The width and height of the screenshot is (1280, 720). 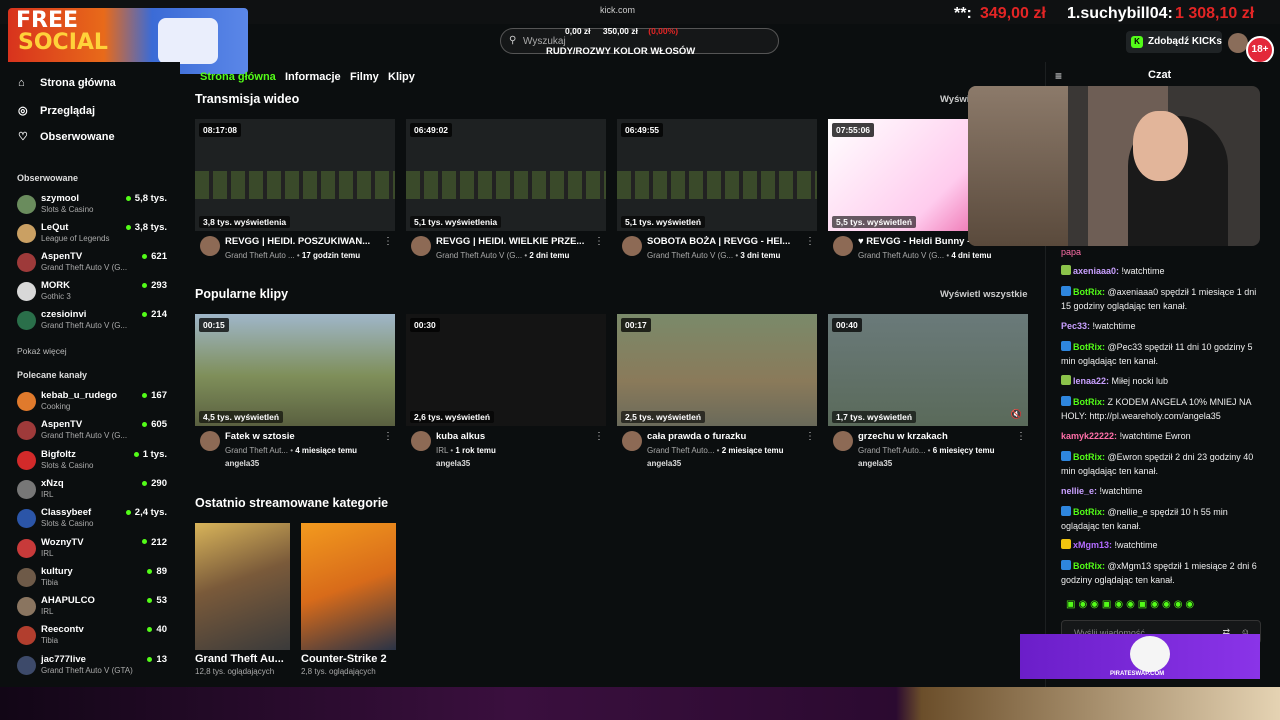 What do you see at coordinates (300, 436) in the screenshot?
I see `clip-title: Fatek w sztosie` at bounding box center [300, 436].